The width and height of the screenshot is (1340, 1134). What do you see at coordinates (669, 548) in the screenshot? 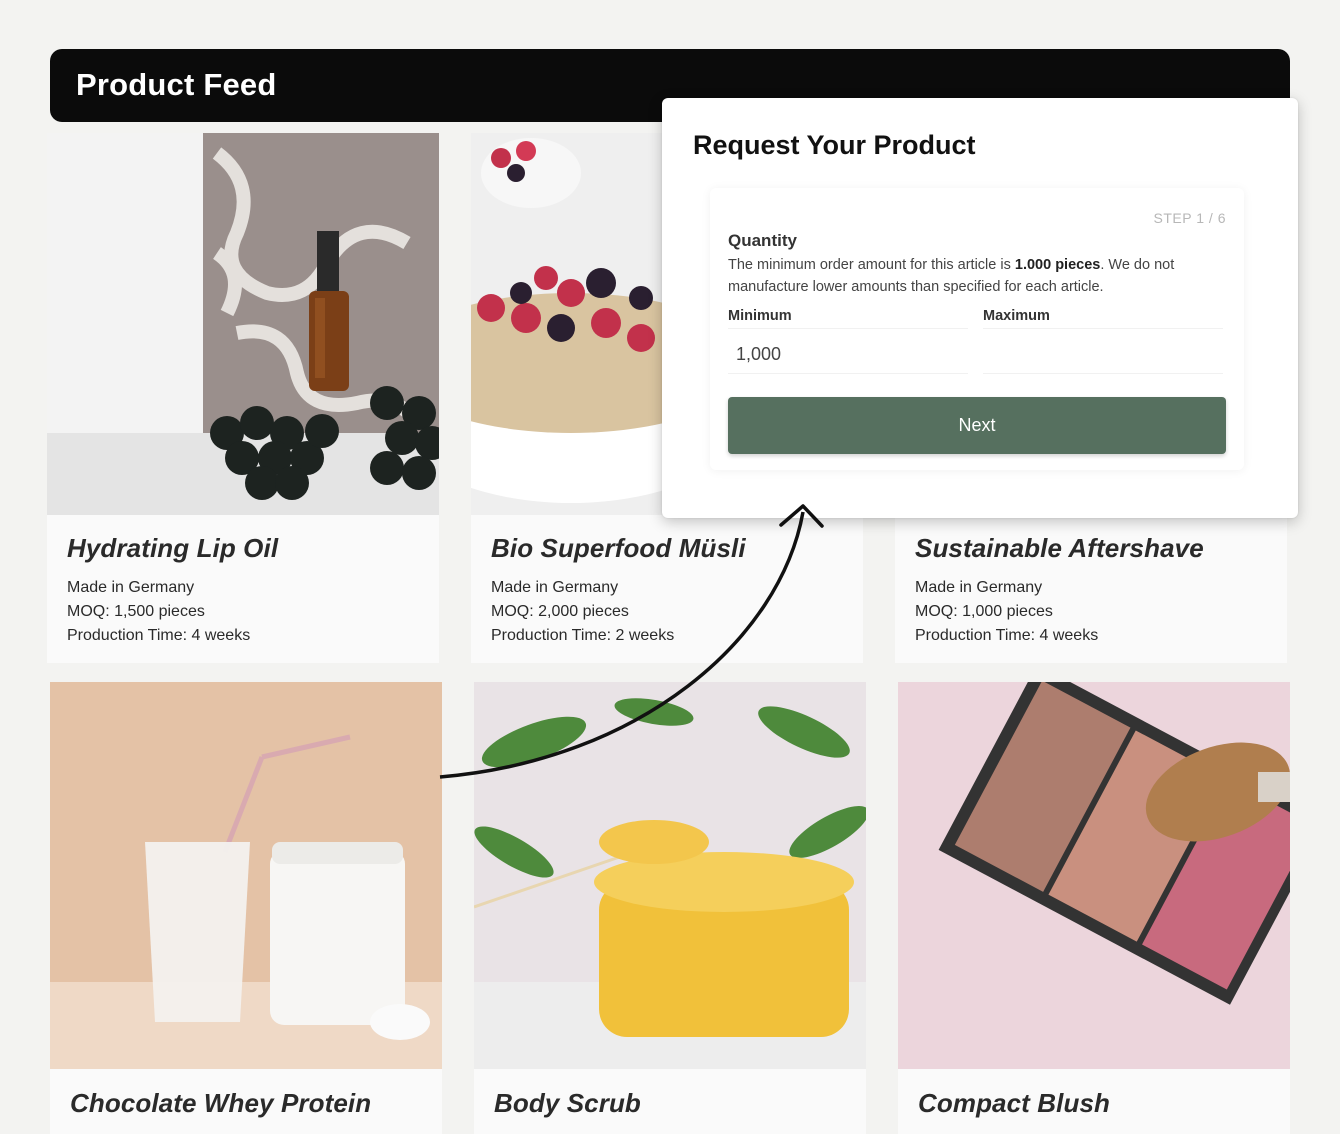
I see `product-title: Bio Superfood Müsli` at bounding box center [669, 548].